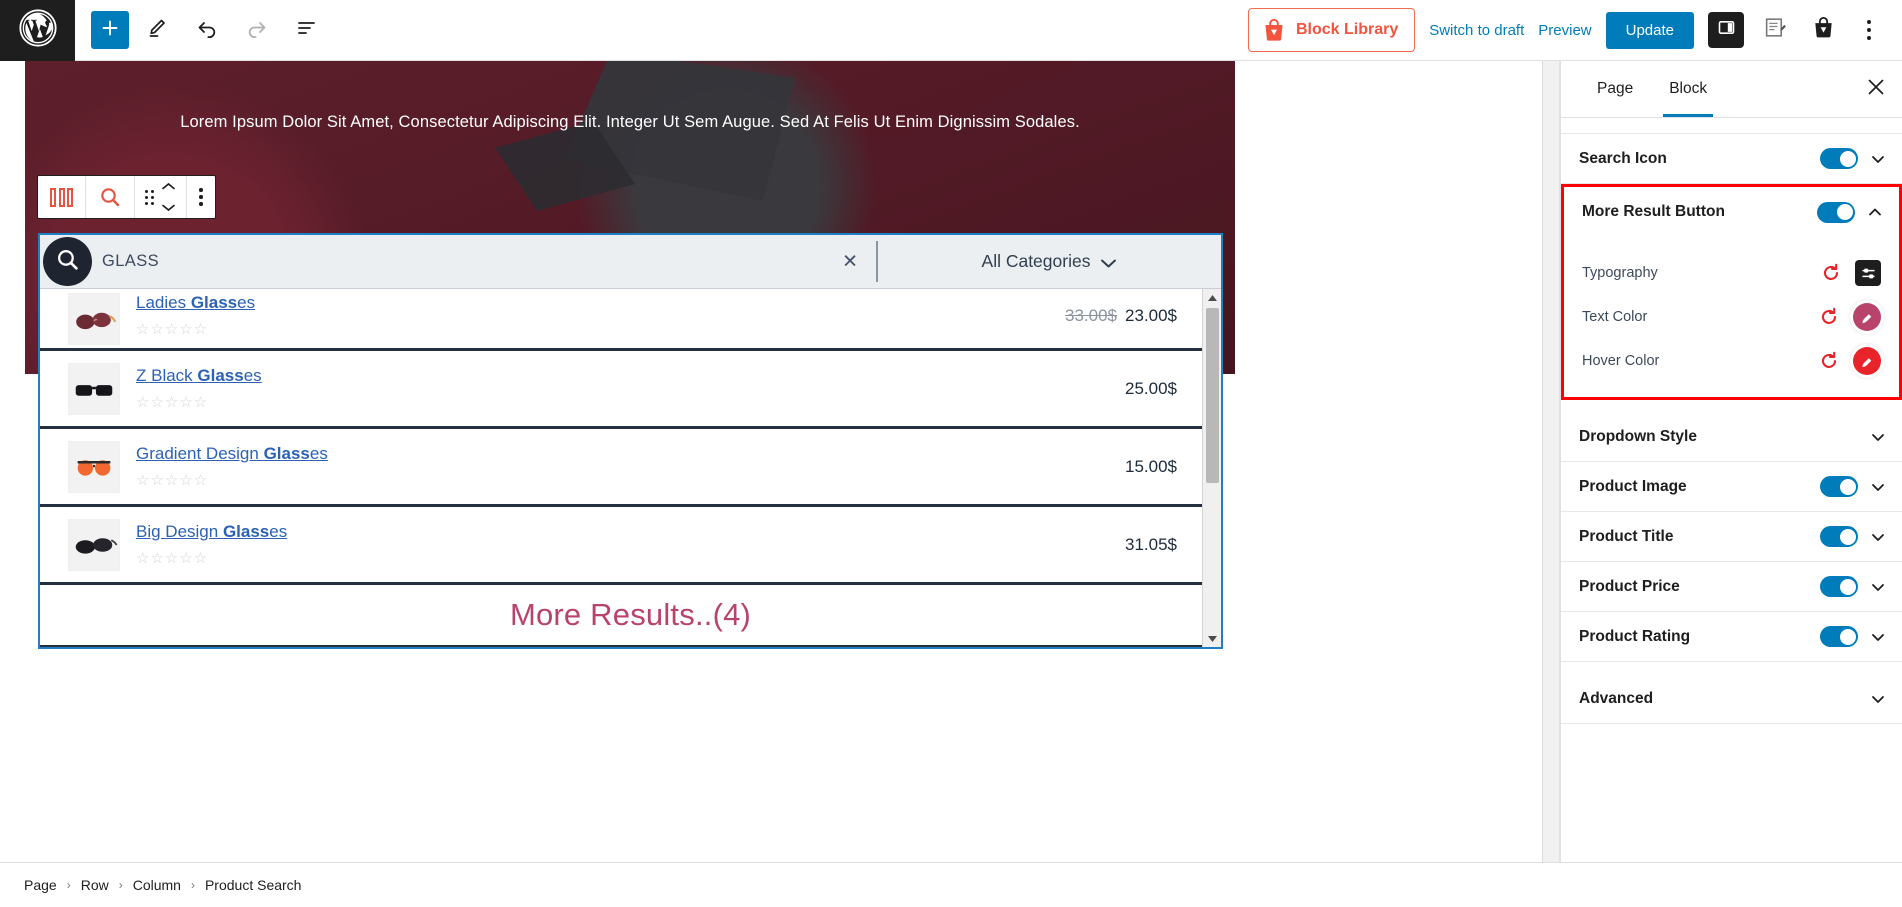  What do you see at coordinates (1551, 461) in the screenshot?
I see `sidebar-scrollbar` at bounding box center [1551, 461].